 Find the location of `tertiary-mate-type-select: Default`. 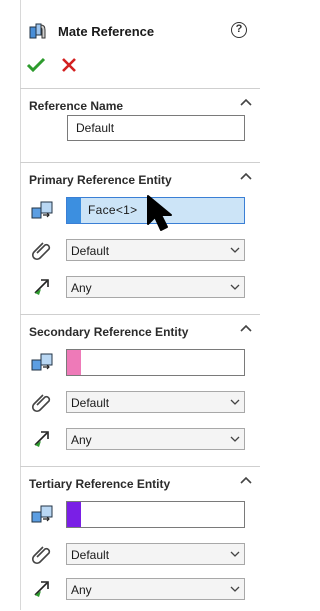

tertiary-mate-type-select: Default is located at coordinates (155, 554).